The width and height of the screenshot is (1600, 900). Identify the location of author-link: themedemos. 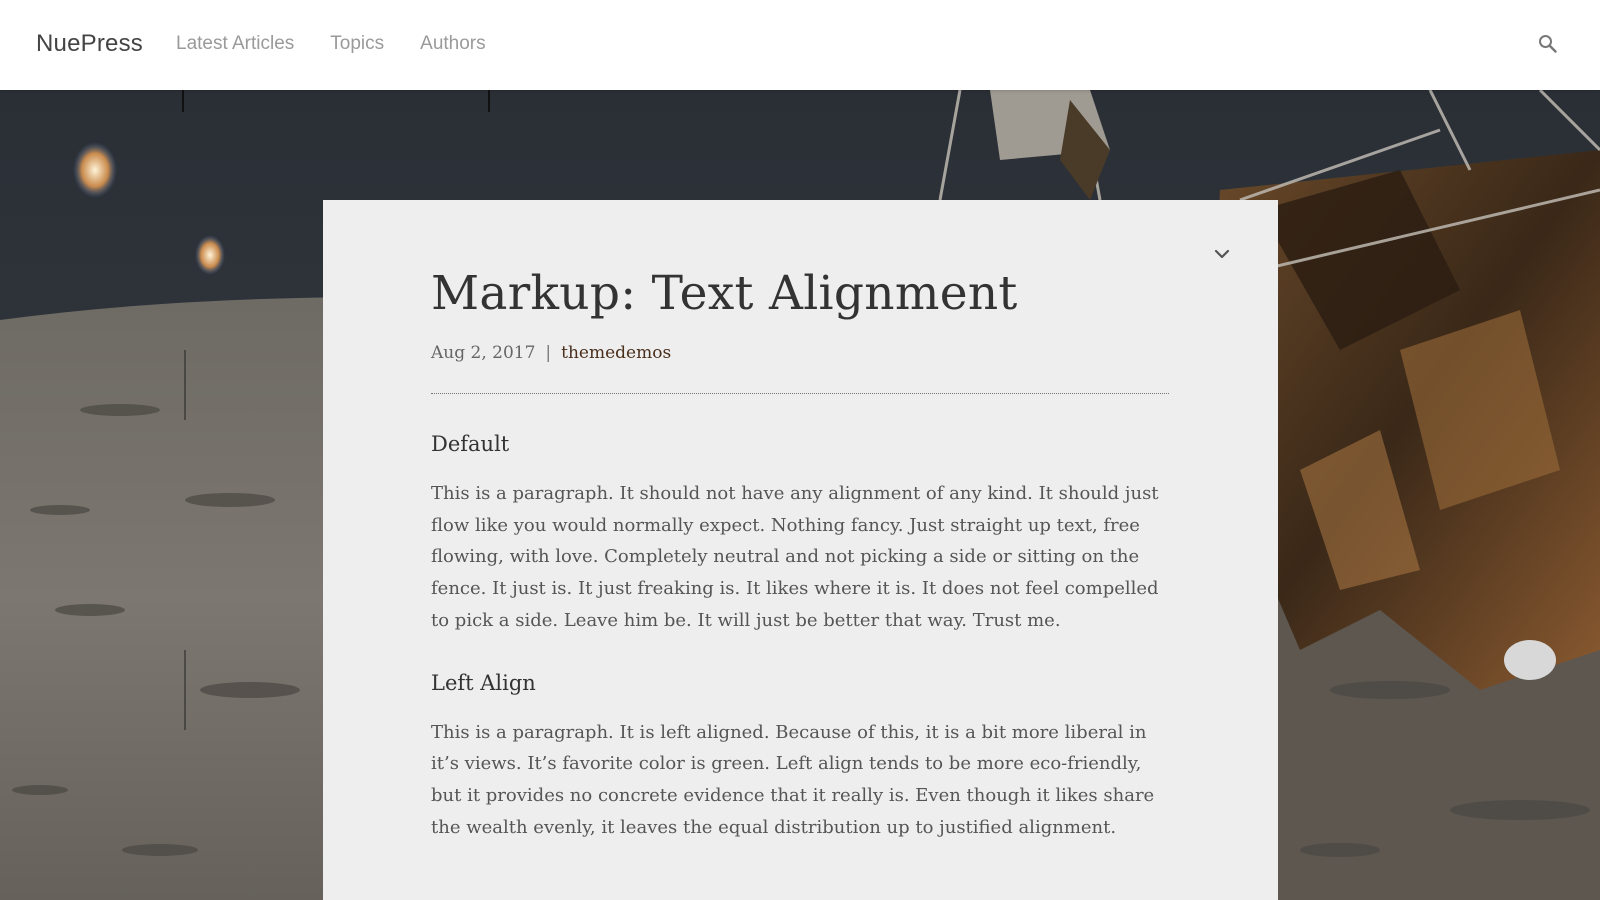
(616, 353).